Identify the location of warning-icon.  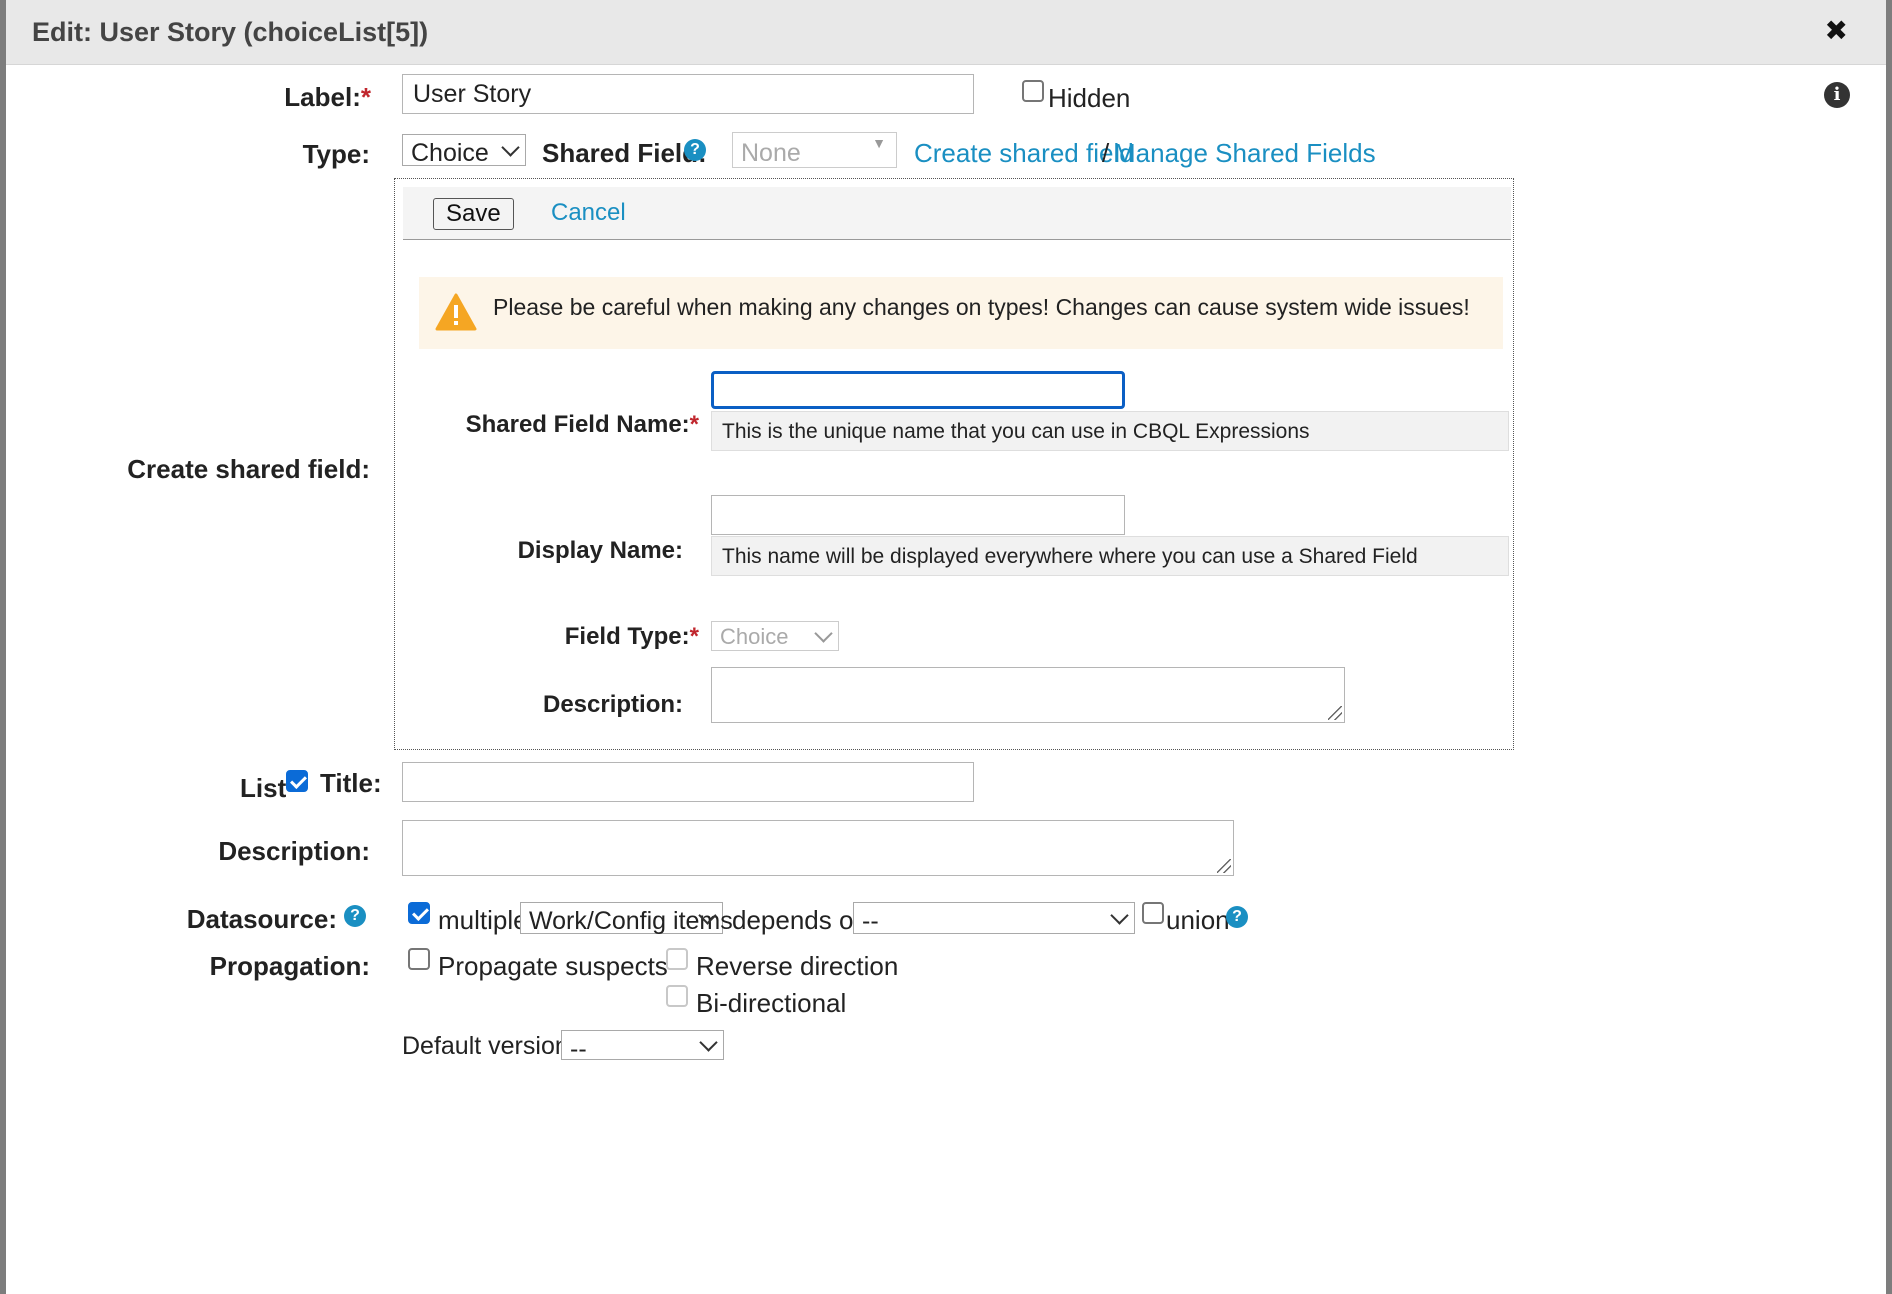
(456, 312).